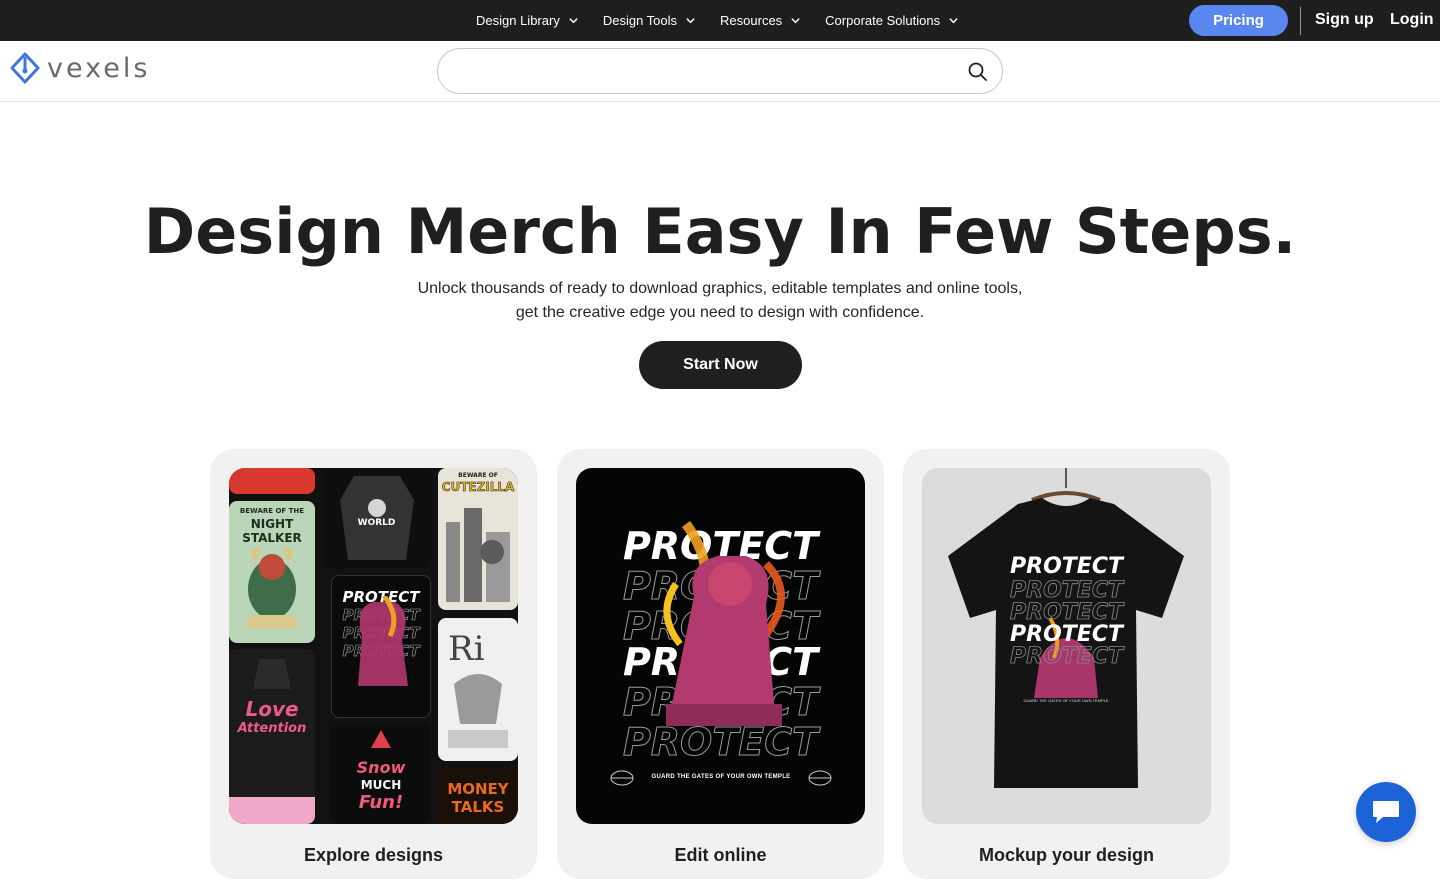 Image resolution: width=1440 pixels, height=879 pixels. Describe the element at coordinates (720, 231) in the screenshot. I see `hero-title: Design Merch Easy In Few Steps.` at that location.